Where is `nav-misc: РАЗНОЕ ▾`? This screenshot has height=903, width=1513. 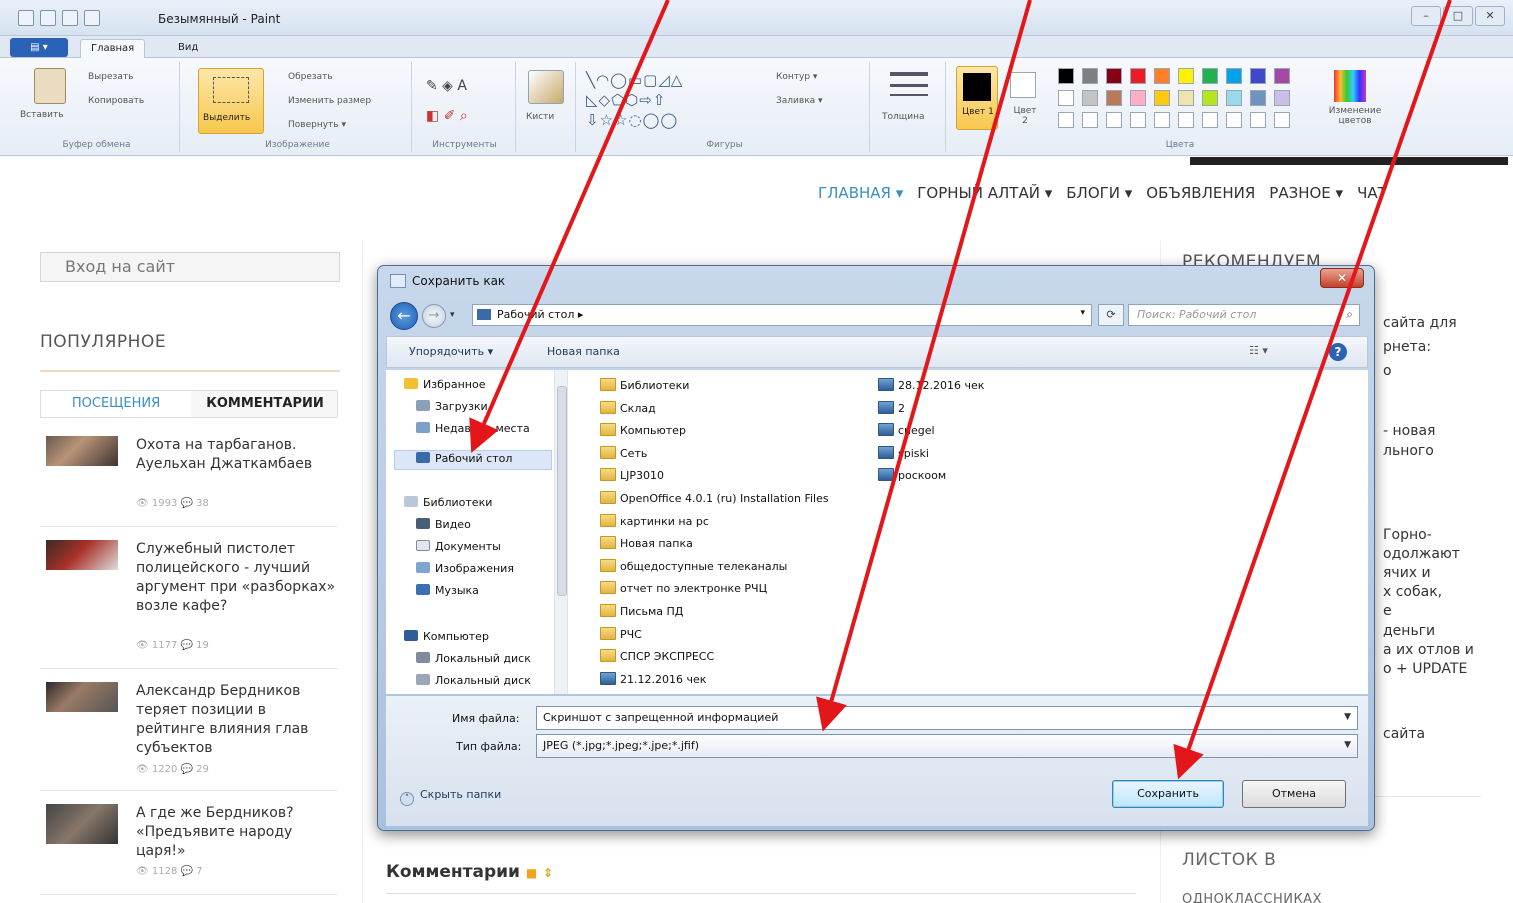 nav-misc: РАЗНОЕ ▾ is located at coordinates (1306, 197).